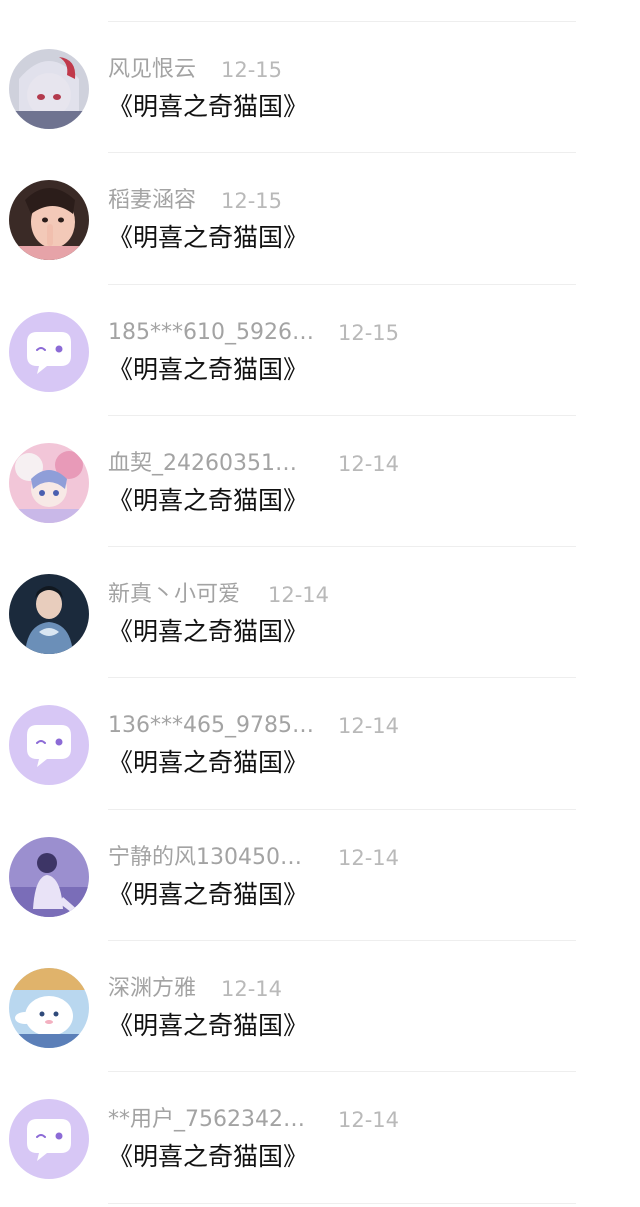  I want to click on conversation-item: 185***610_5926… 12-15 《明喜之奇猫国》, so click(320, 350).